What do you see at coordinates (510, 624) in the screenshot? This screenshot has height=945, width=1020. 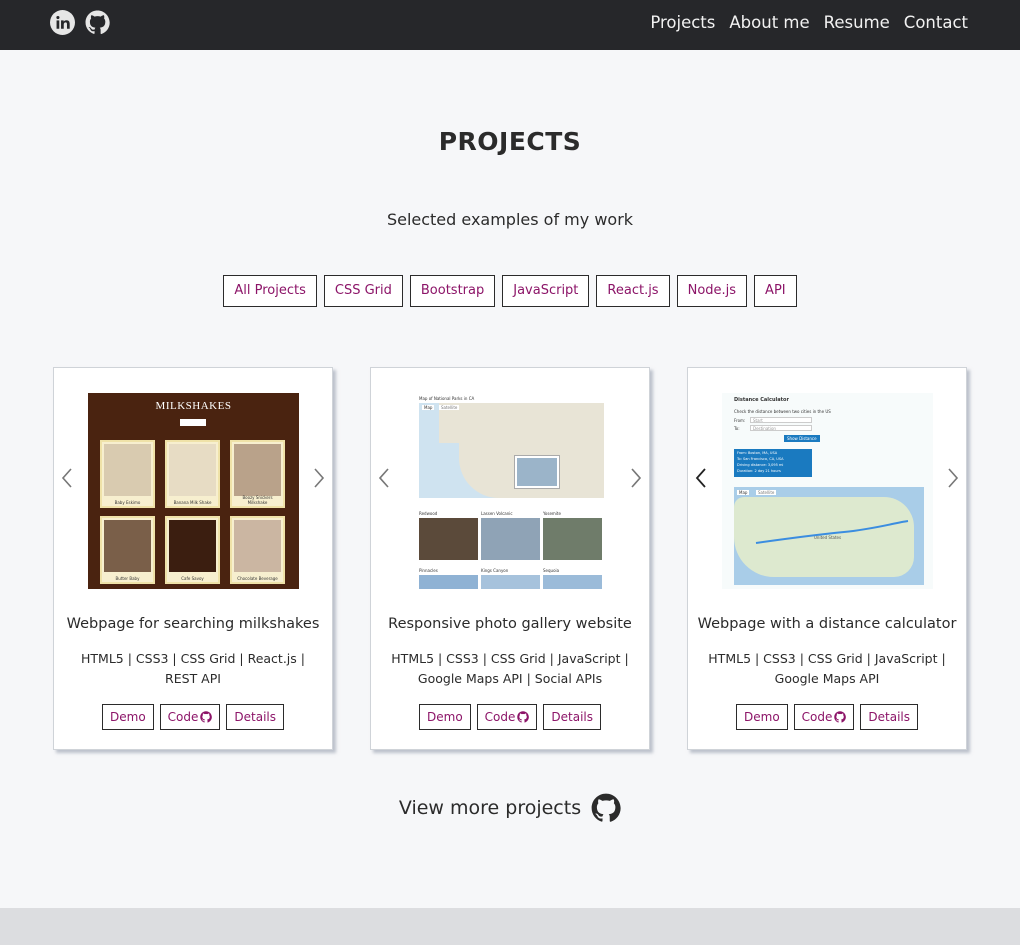 I see `card-title: Responsive photo gallery website` at bounding box center [510, 624].